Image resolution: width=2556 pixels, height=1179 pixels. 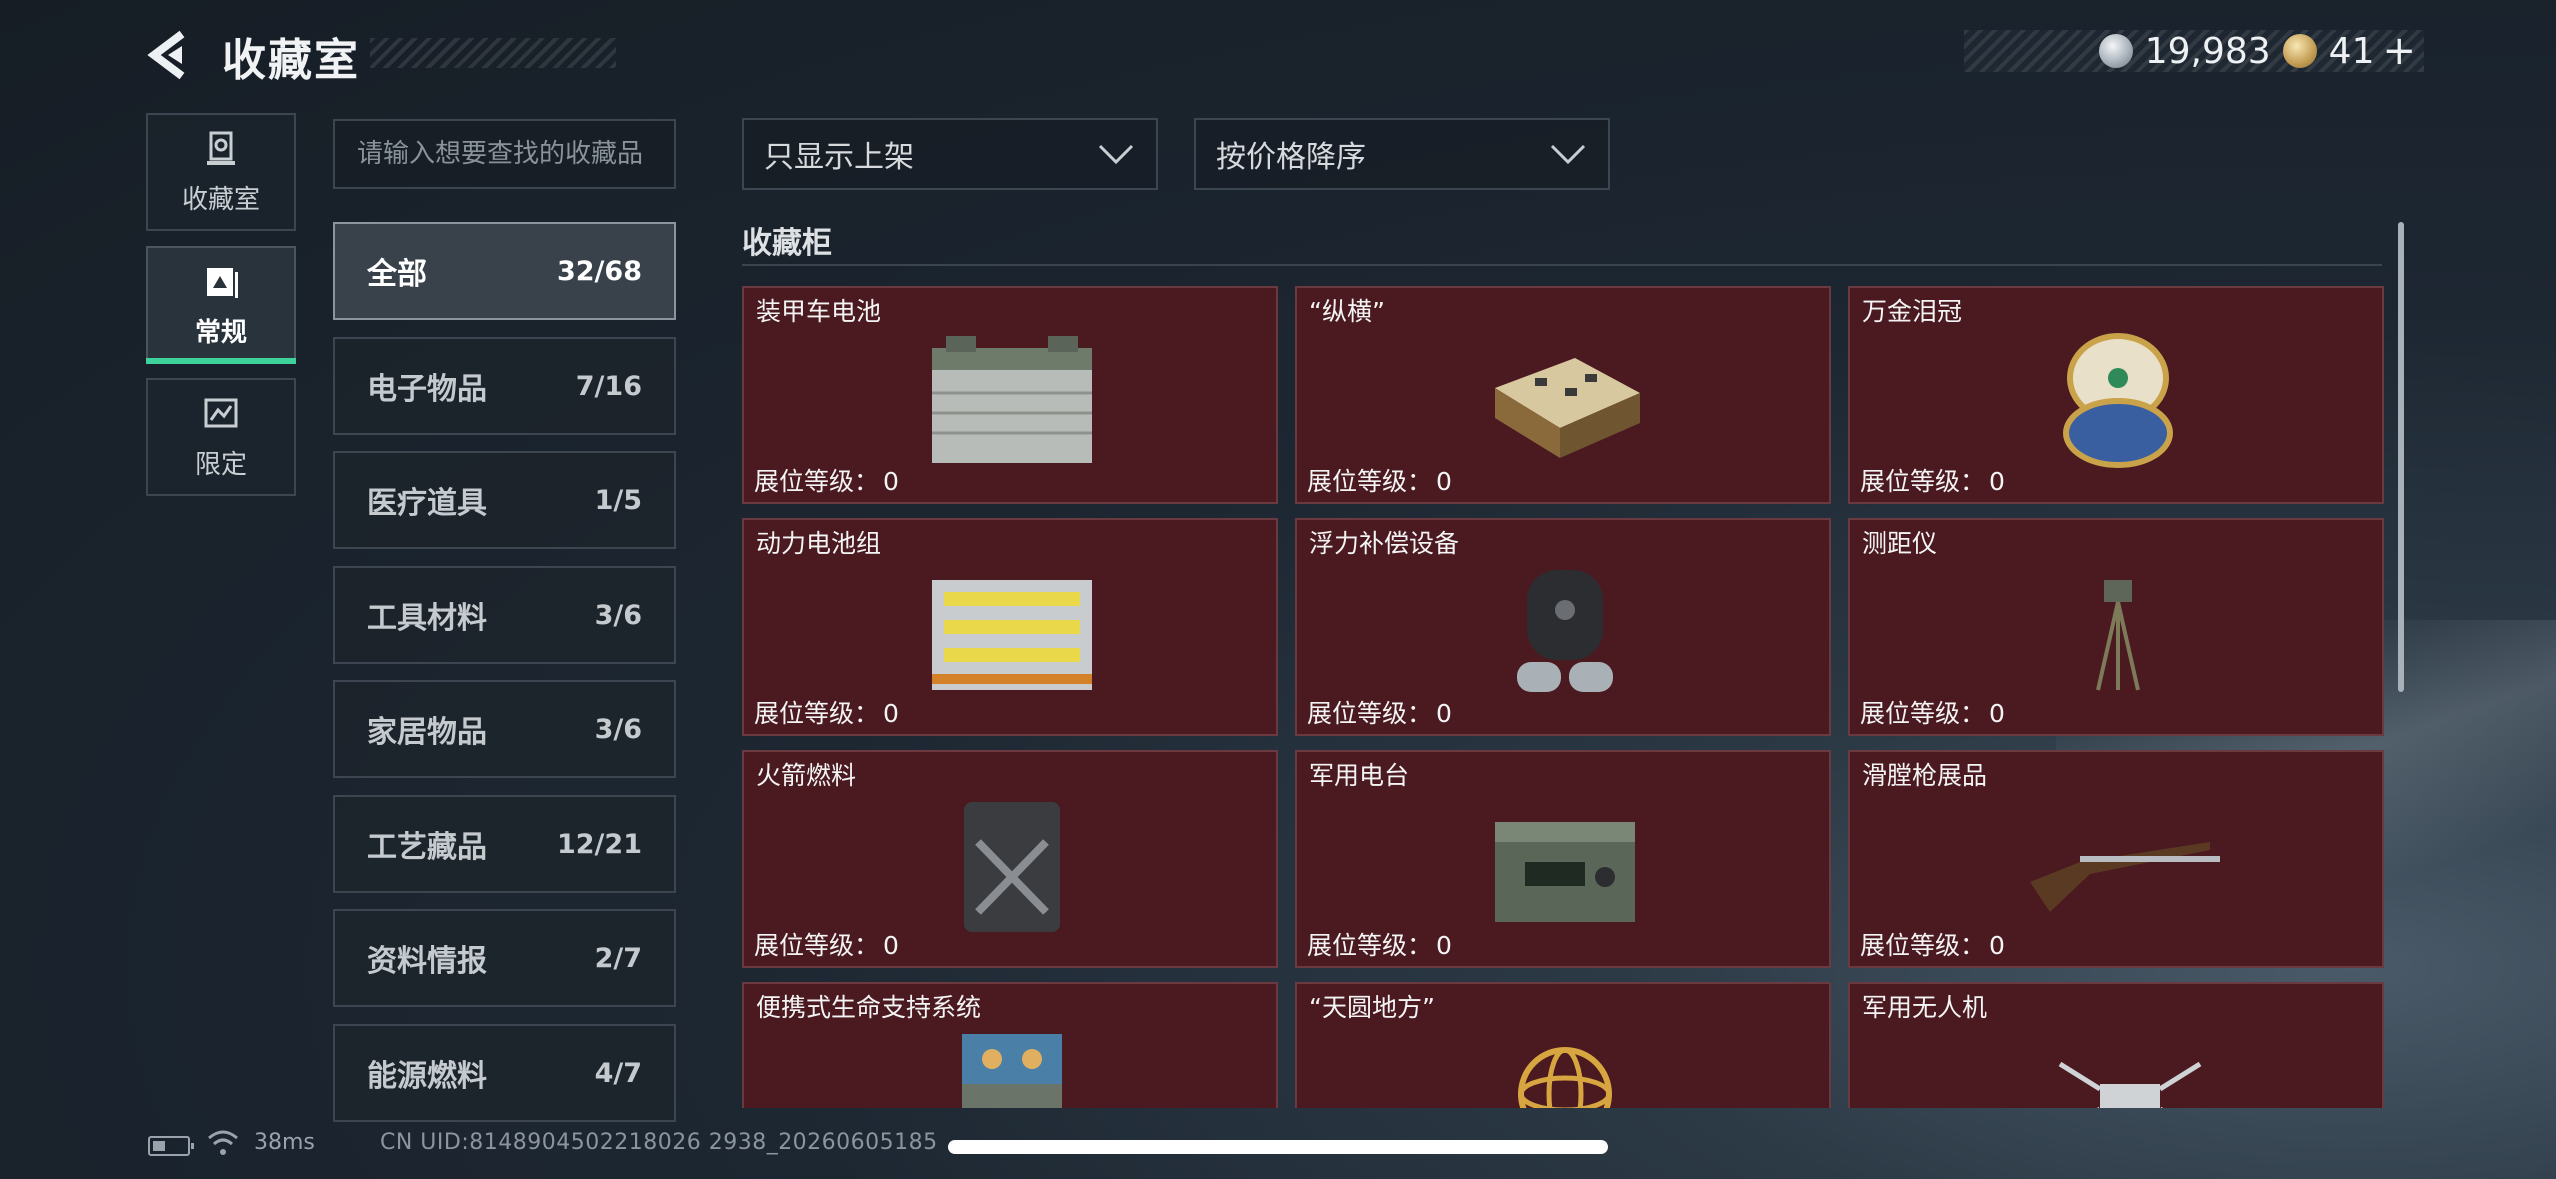 What do you see at coordinates (284, 1142) in the screenshot?
I see `ping-value: 38ms` at bounding box center [284, 1142].